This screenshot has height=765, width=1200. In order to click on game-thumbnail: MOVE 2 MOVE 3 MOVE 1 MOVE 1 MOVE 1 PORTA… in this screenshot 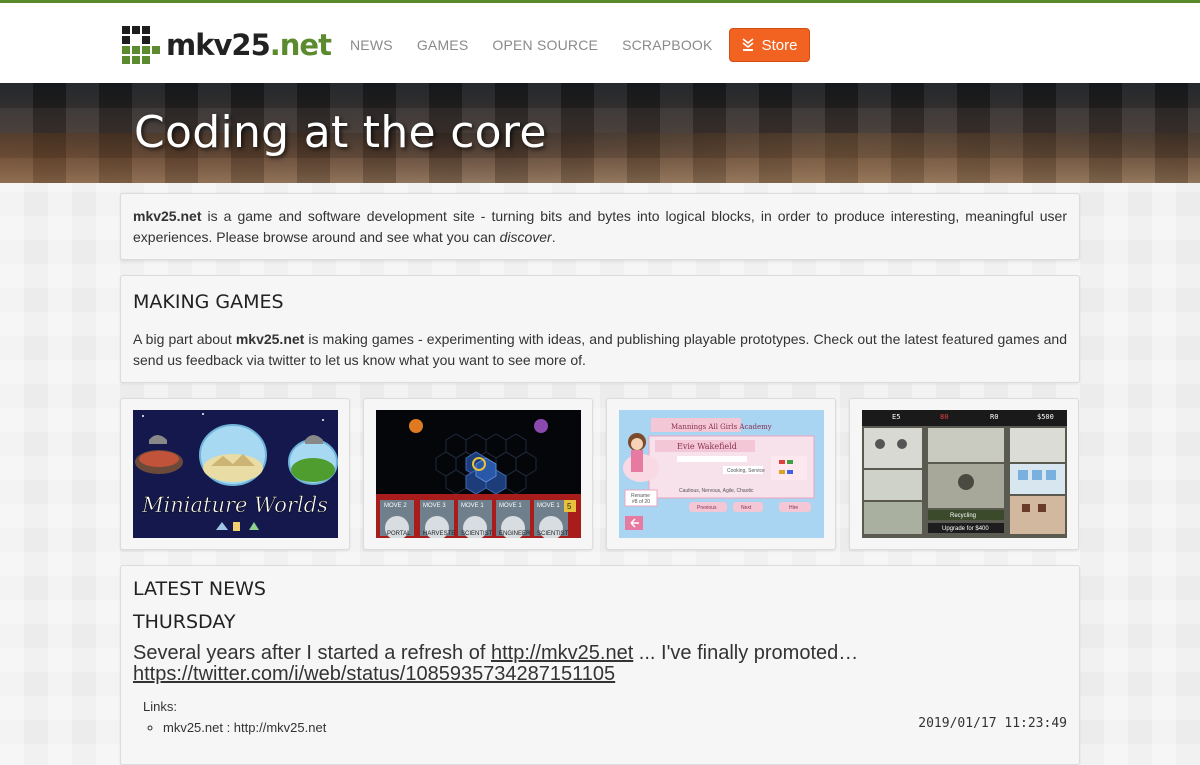, I will do `click(478, 474)`.